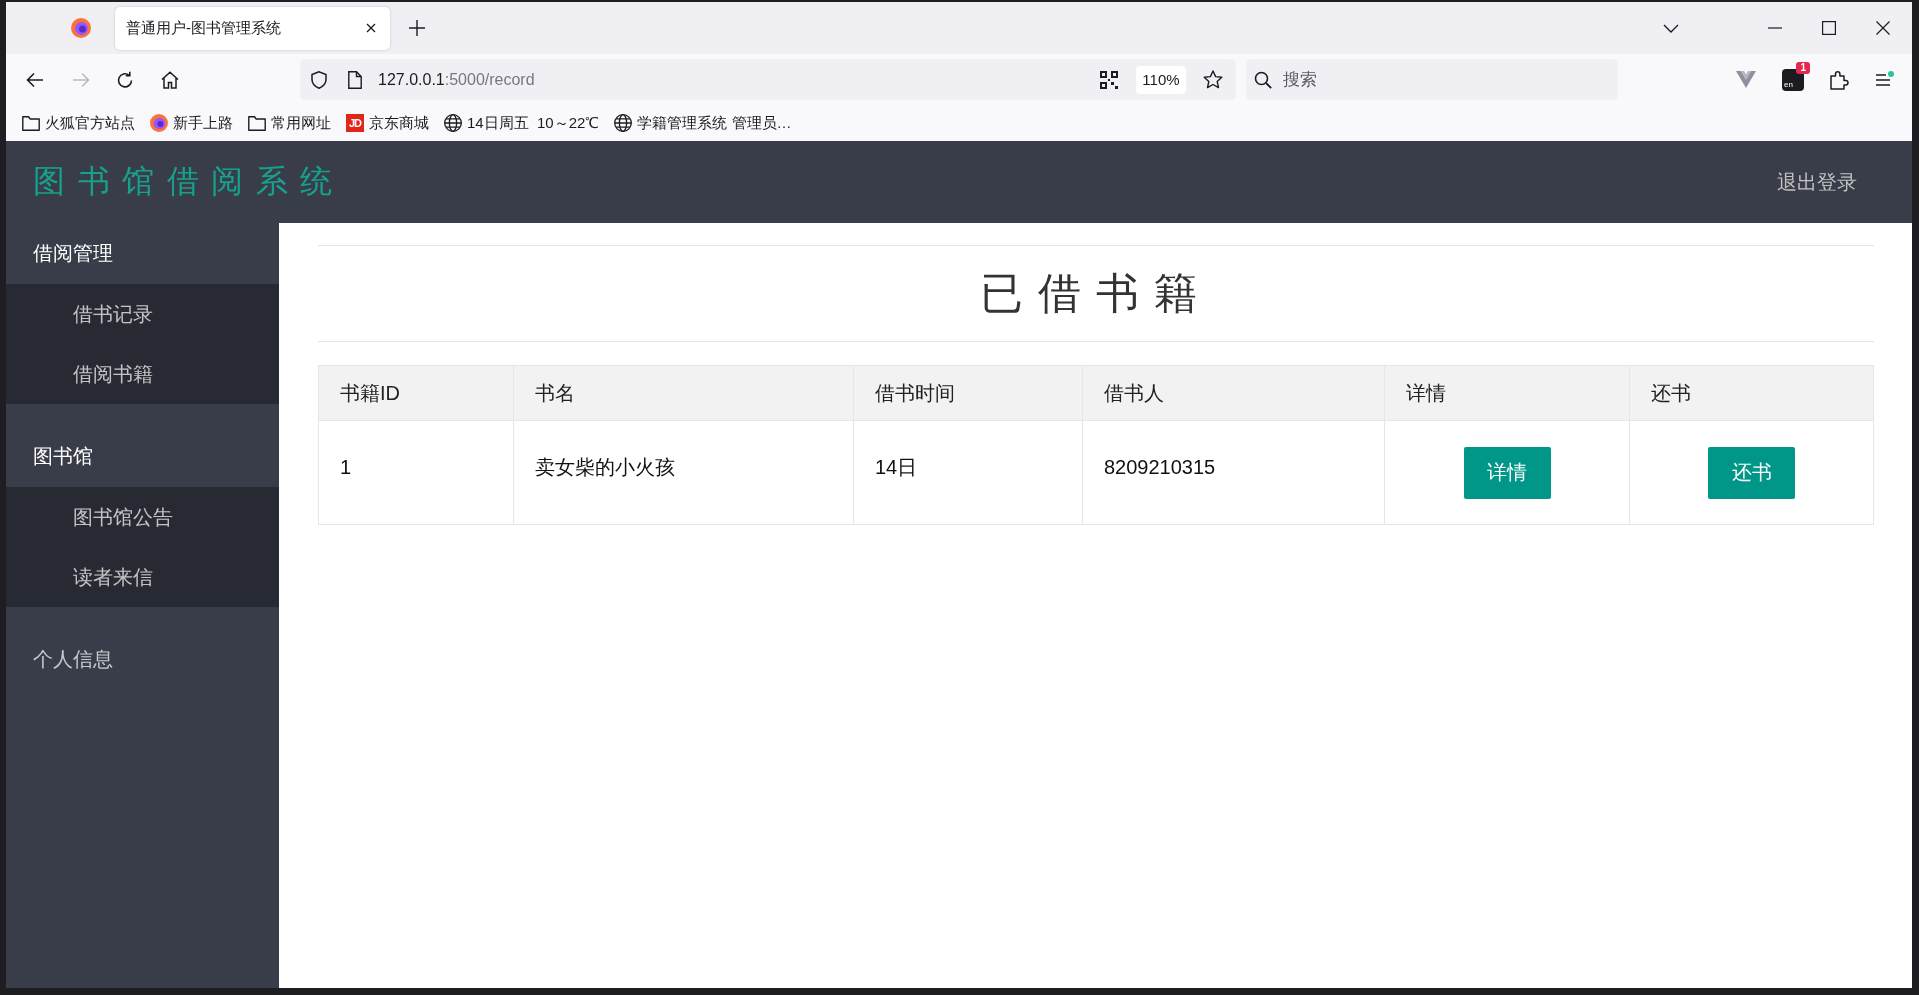 Image resolution: width=1919 pixels, height=995 pixels. Describe the element at coordinates (355, 79) in the screenshot. I see `page-icon` at that location.